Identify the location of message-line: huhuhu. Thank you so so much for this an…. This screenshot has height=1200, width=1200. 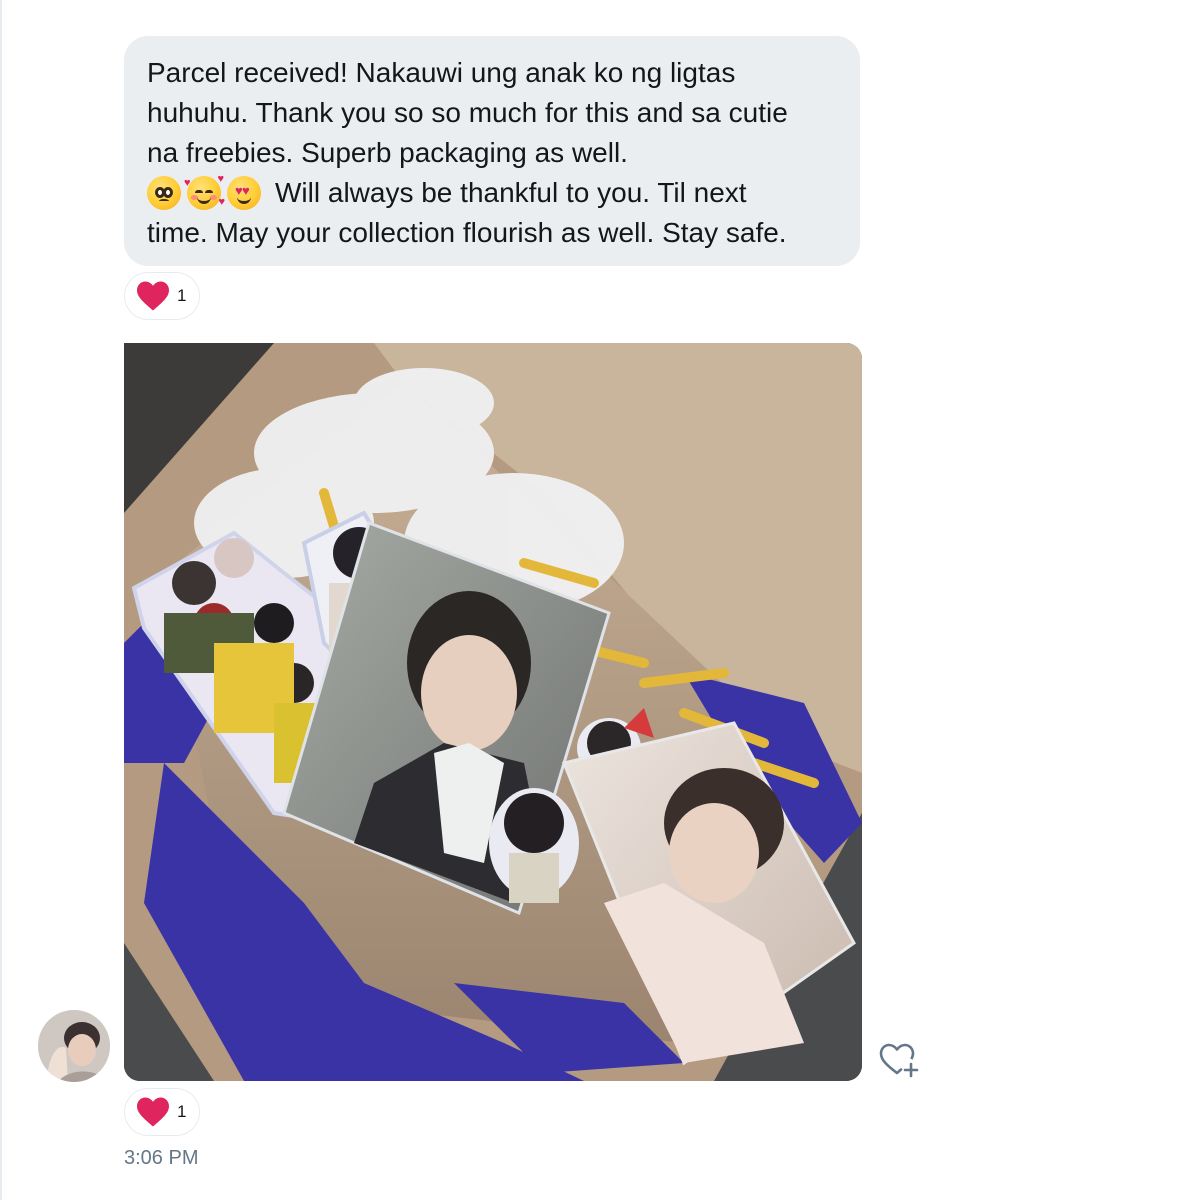
(467, 112).